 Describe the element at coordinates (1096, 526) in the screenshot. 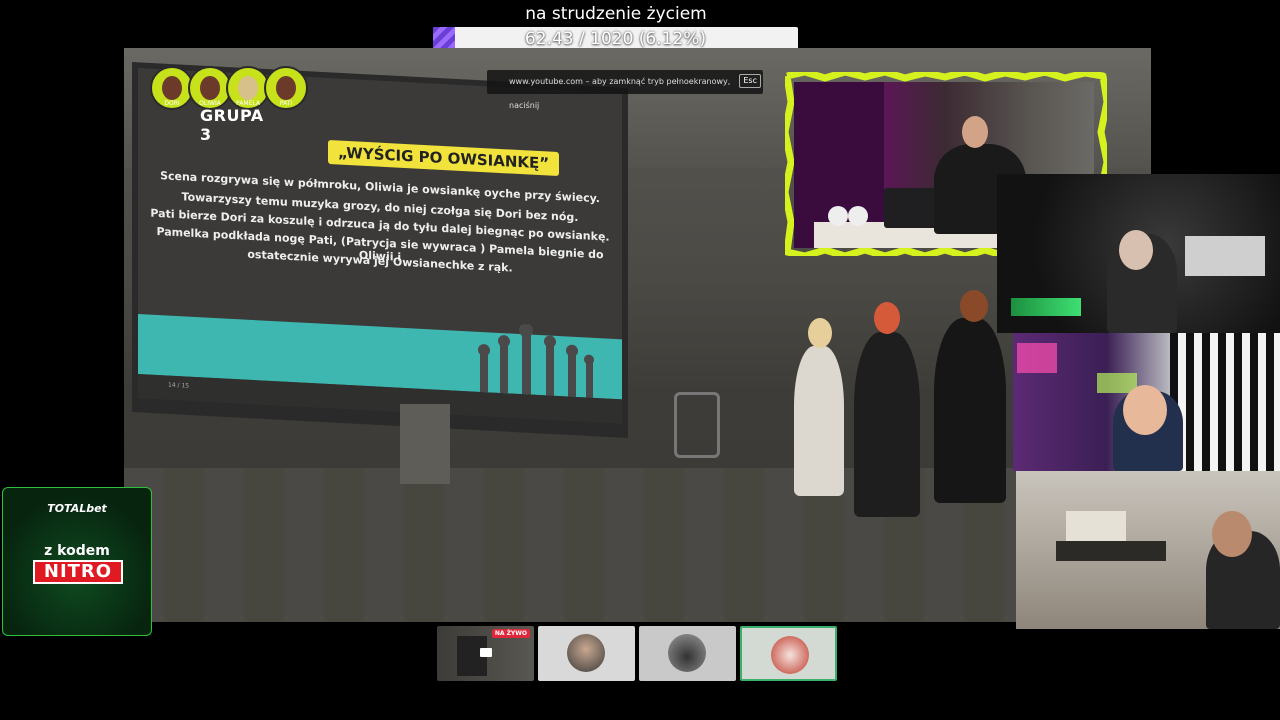

I see `wall-logo` at that location.